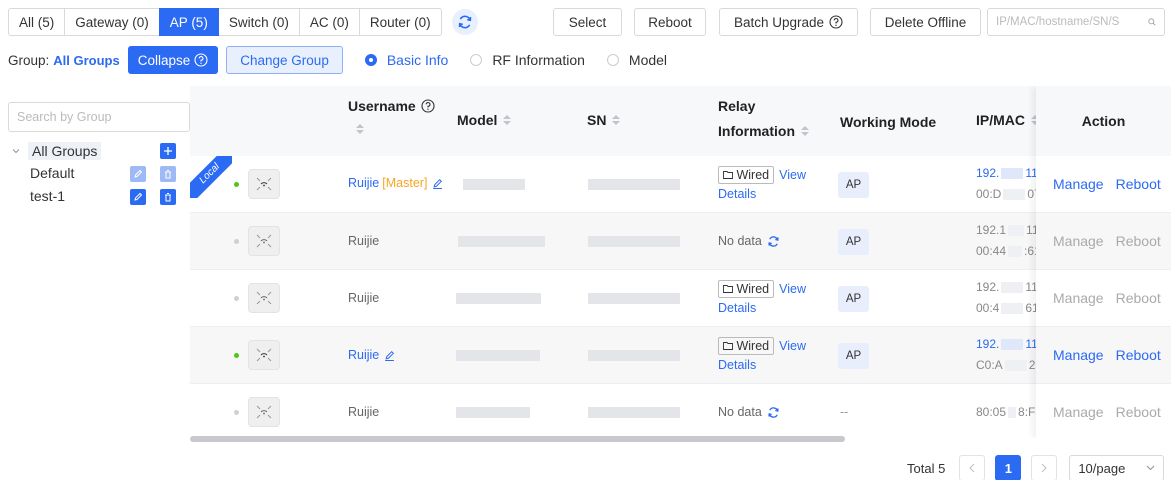 The width and height of the screenshot is (1171, 480). I want to click on local-tag: Local, so click(211, 177).